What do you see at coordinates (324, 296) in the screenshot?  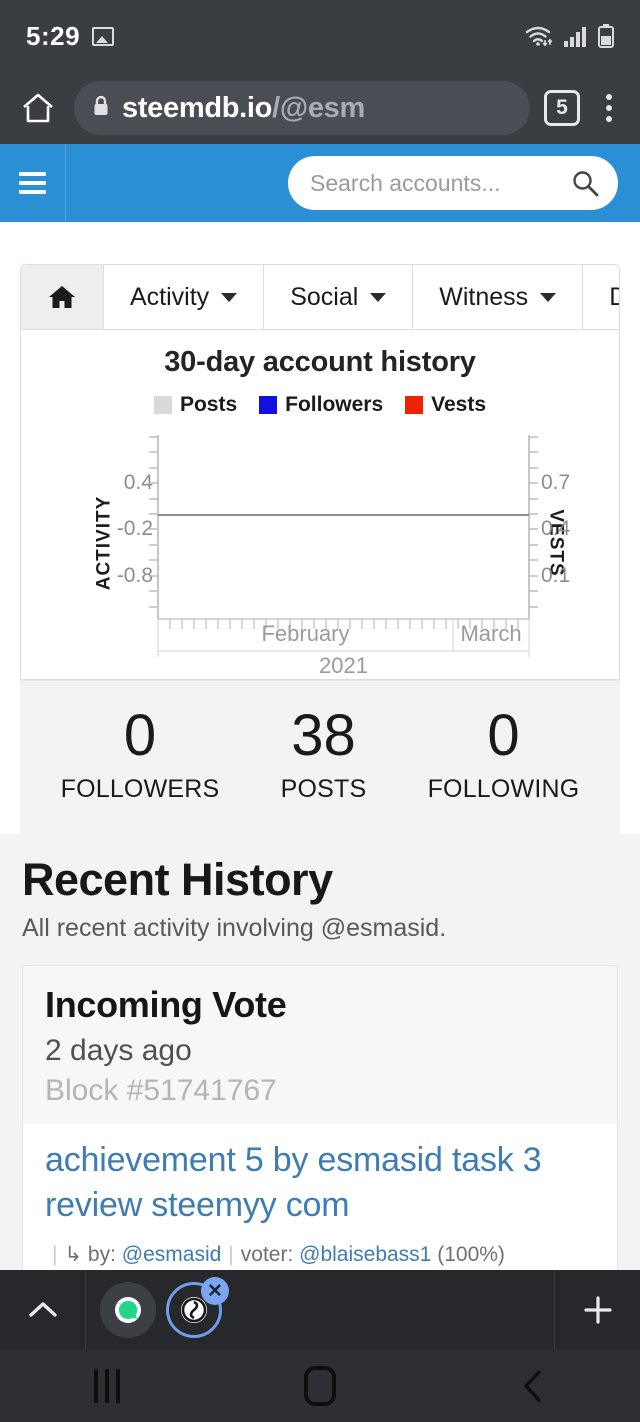 I see `tab-social-label: Social` at bounding box center [324, 296].